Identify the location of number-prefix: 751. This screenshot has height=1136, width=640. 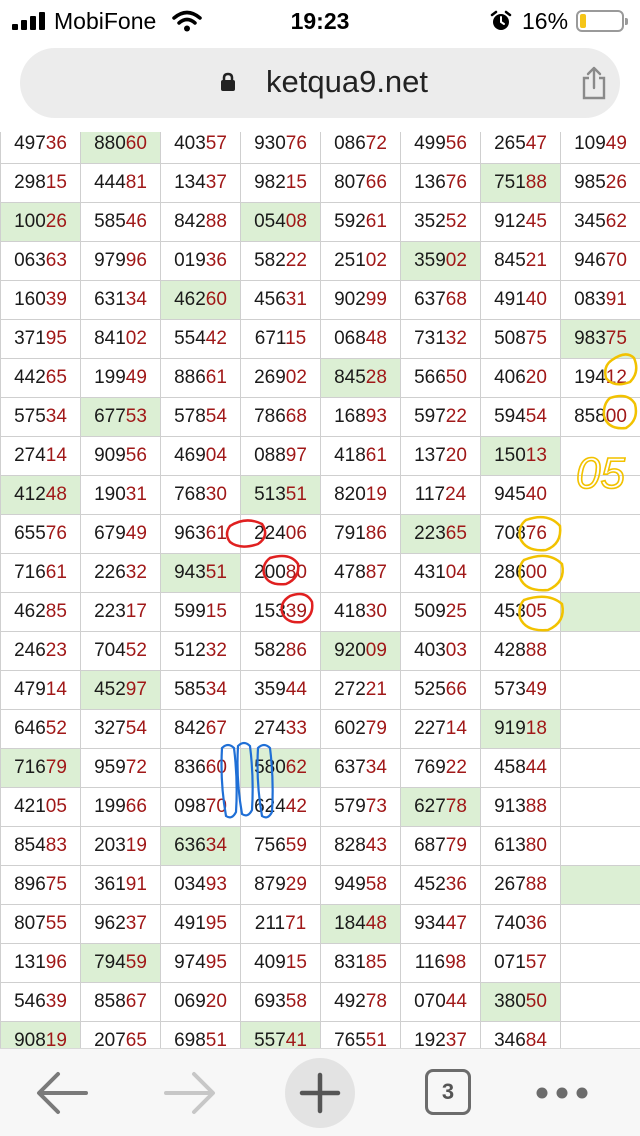
(510, 182).